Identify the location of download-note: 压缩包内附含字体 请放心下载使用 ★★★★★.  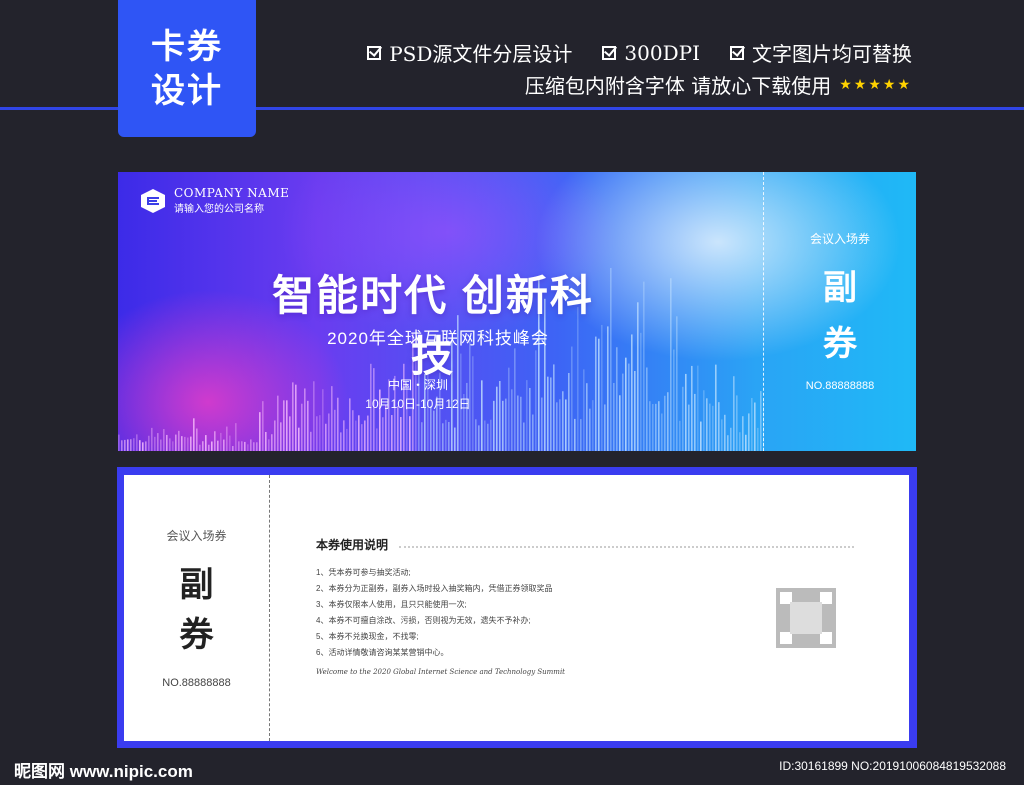
(718, 84).